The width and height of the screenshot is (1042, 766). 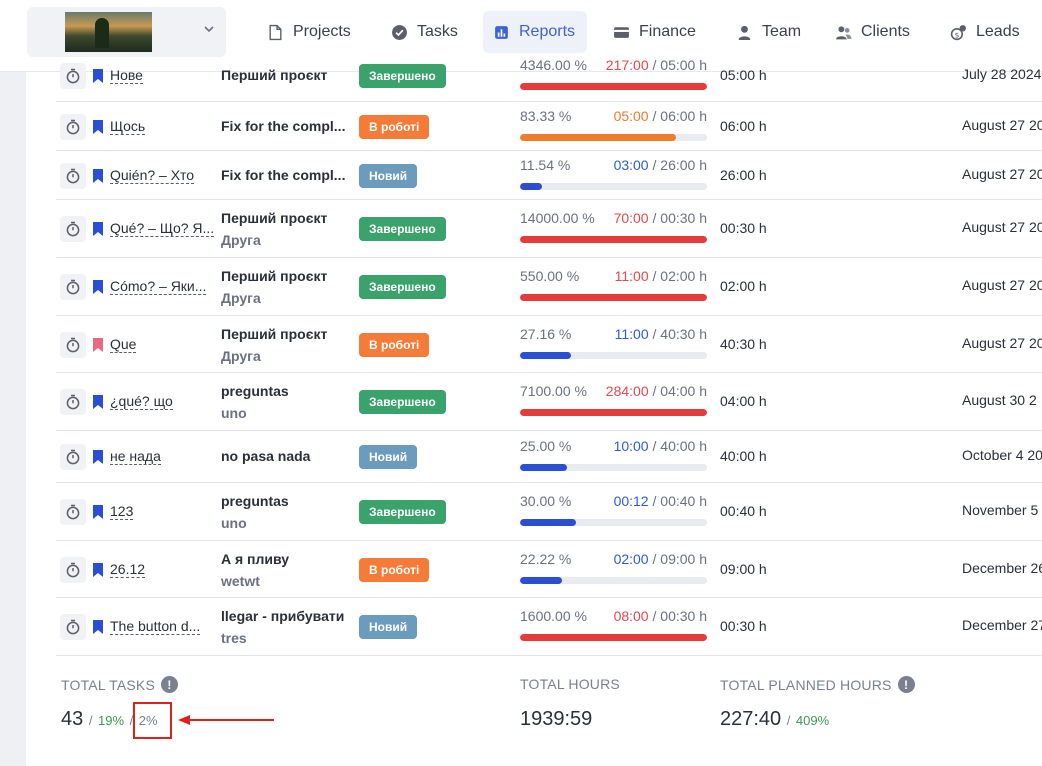 What do you see at coordinates (546, 115) in the screenshot?
I see `progress-percent: 83.33 %` at bounding box center [546, 115].